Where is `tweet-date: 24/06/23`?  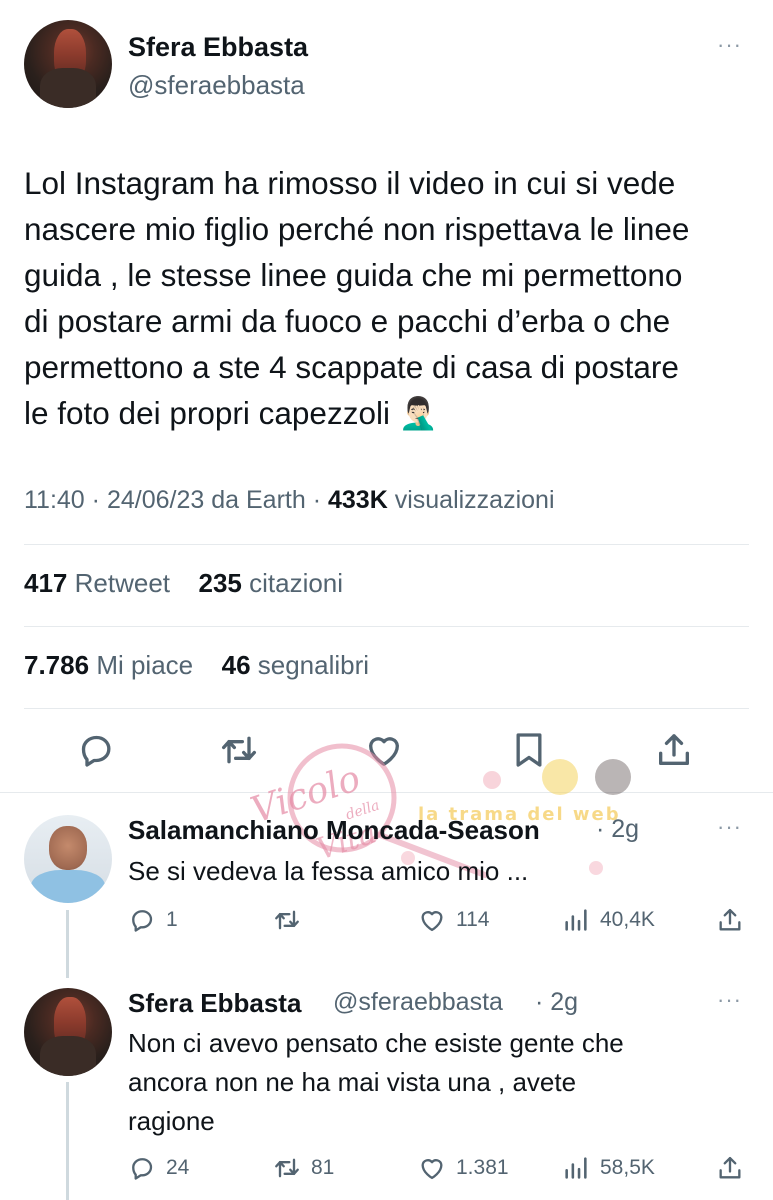
tweet-date: 24/06/23 is located at coordinates (155, 500).